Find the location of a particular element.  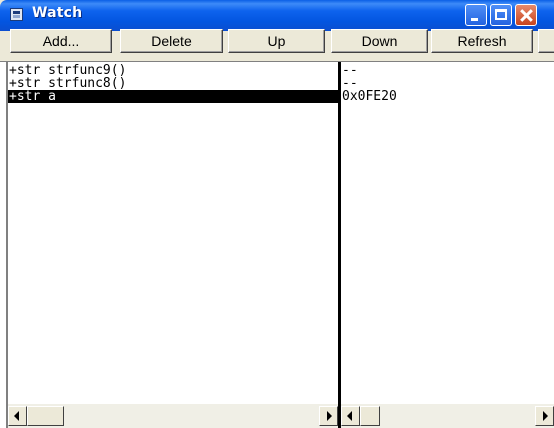

window-title: Watch is located at coordinates (57, 13).